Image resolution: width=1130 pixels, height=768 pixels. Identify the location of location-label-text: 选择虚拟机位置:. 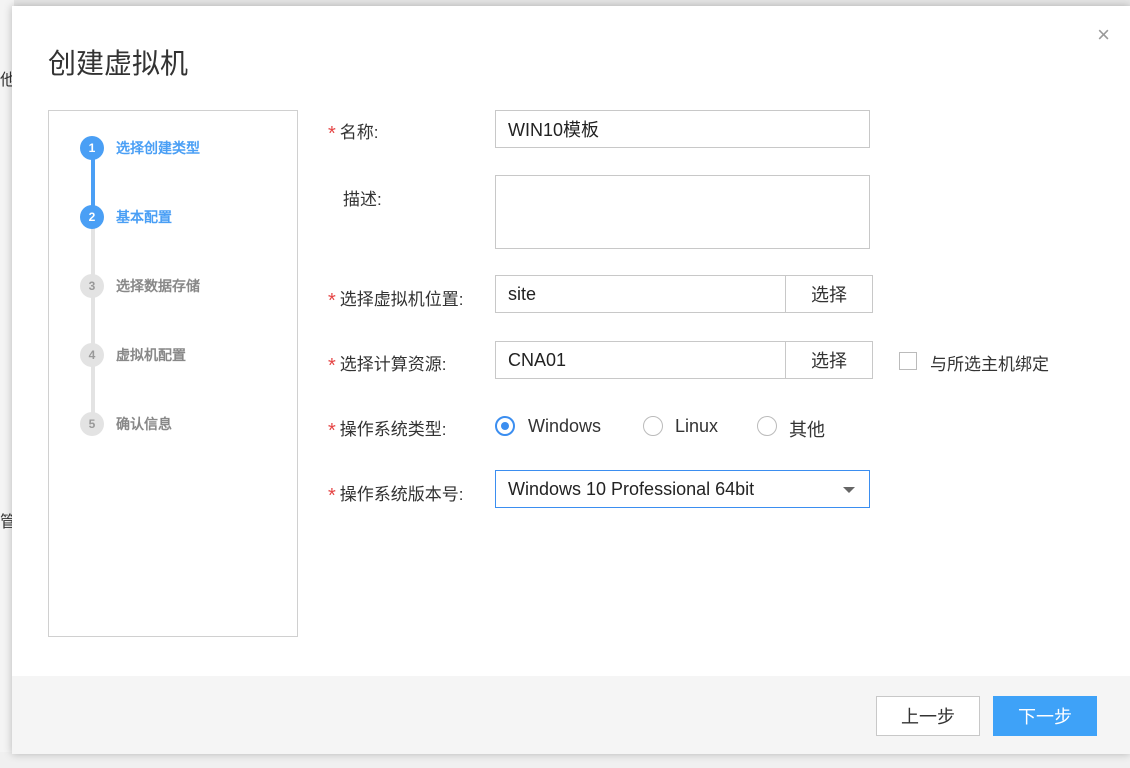
(401, 299).